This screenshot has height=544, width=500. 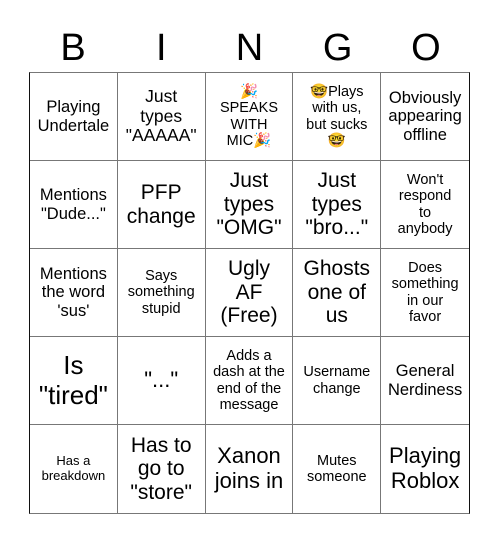 I want to click on bingo-cell-text: Does something in our favor, so click(x=425, y=292).